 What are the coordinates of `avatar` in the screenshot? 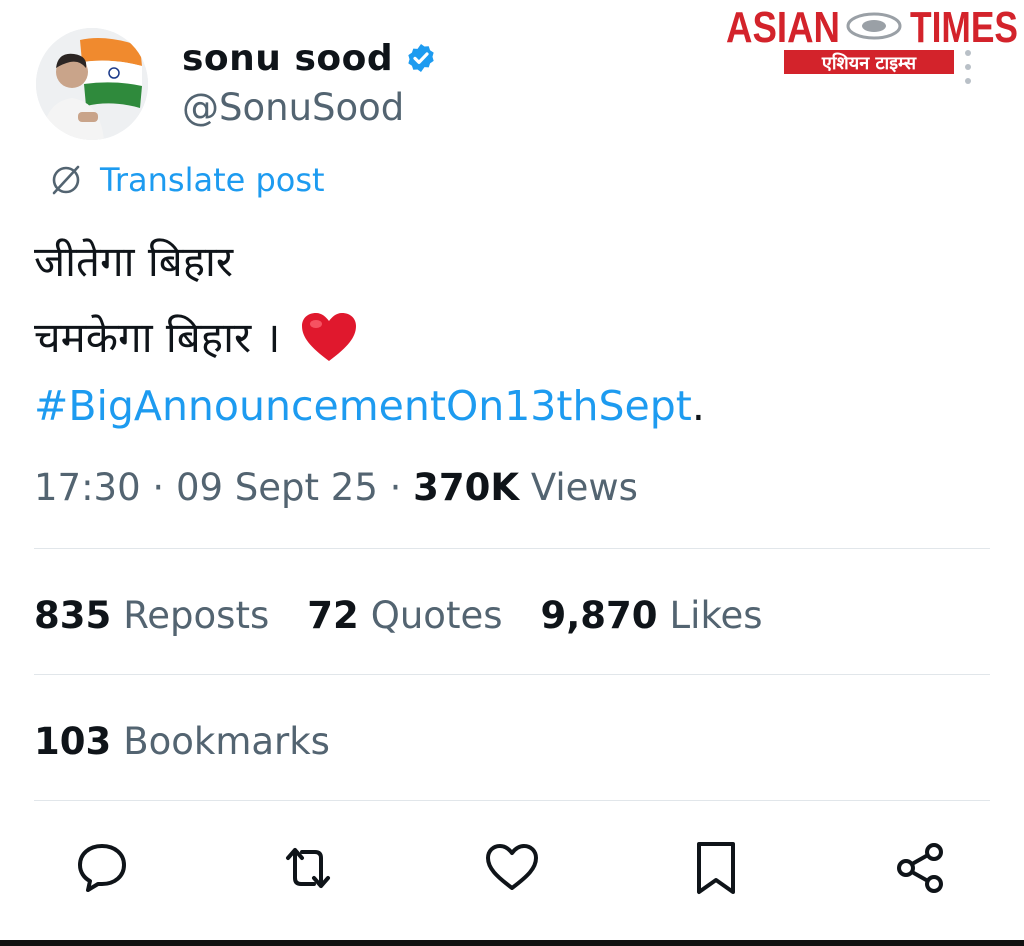 It's located at (92, 84).